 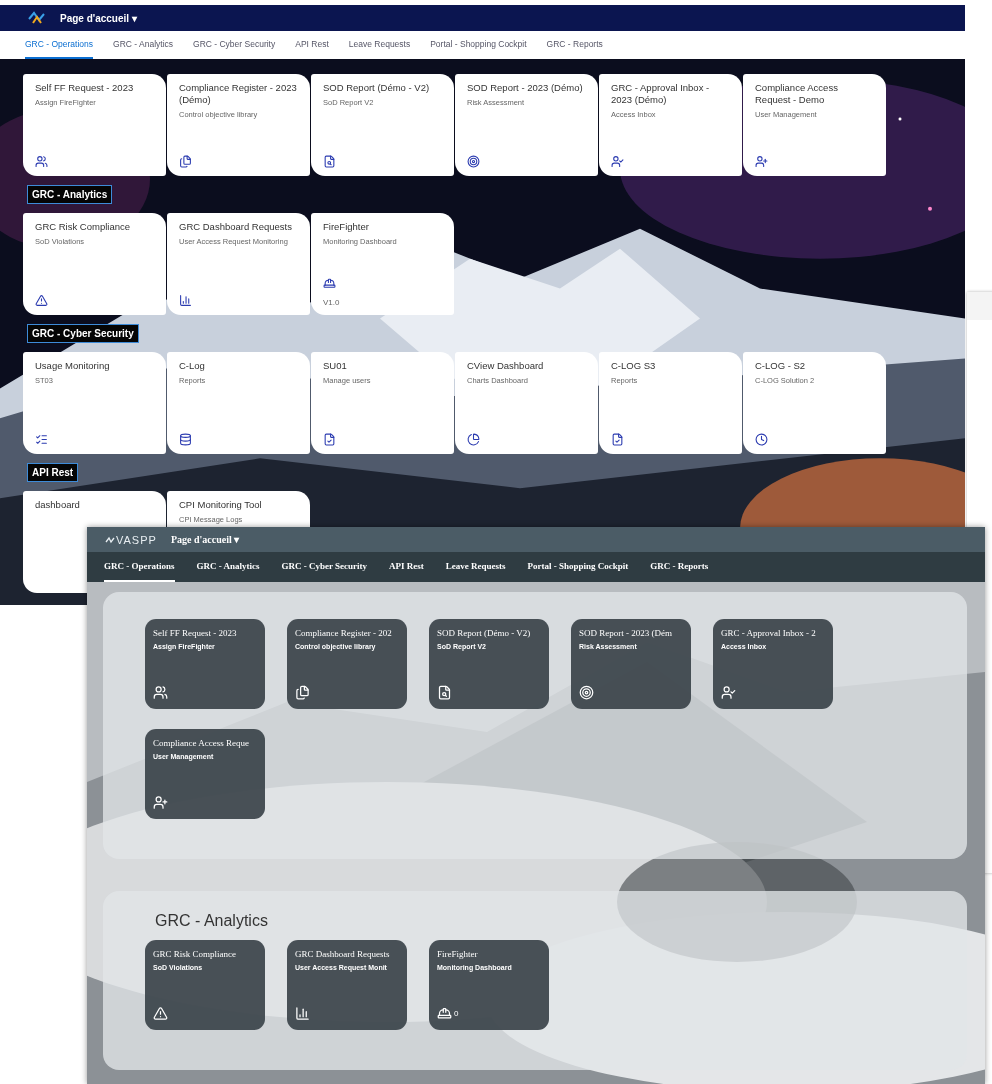 What do you see at coordinates (136, 539) in the screenshot?
I see `logo-text: VASPP` at bounding box center [136, 539].